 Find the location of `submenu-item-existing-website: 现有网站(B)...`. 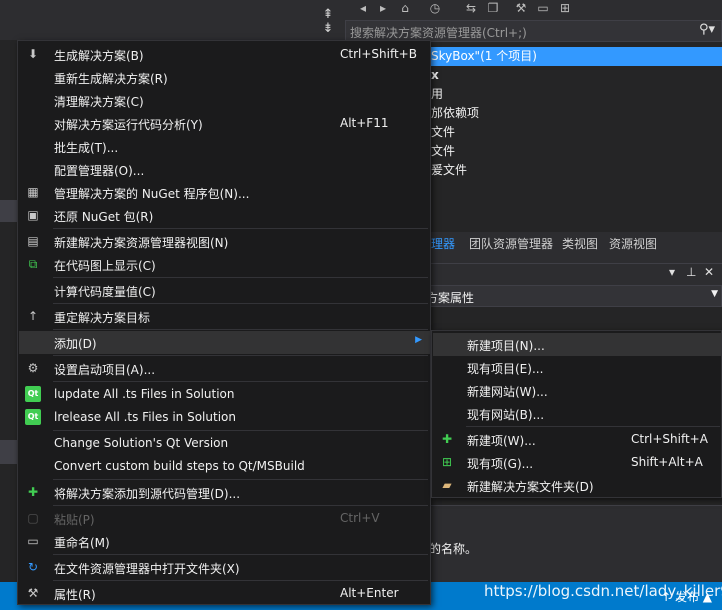

submenu-item-existing-website: 现有网站(B)... is located at coordinates (577, 413).